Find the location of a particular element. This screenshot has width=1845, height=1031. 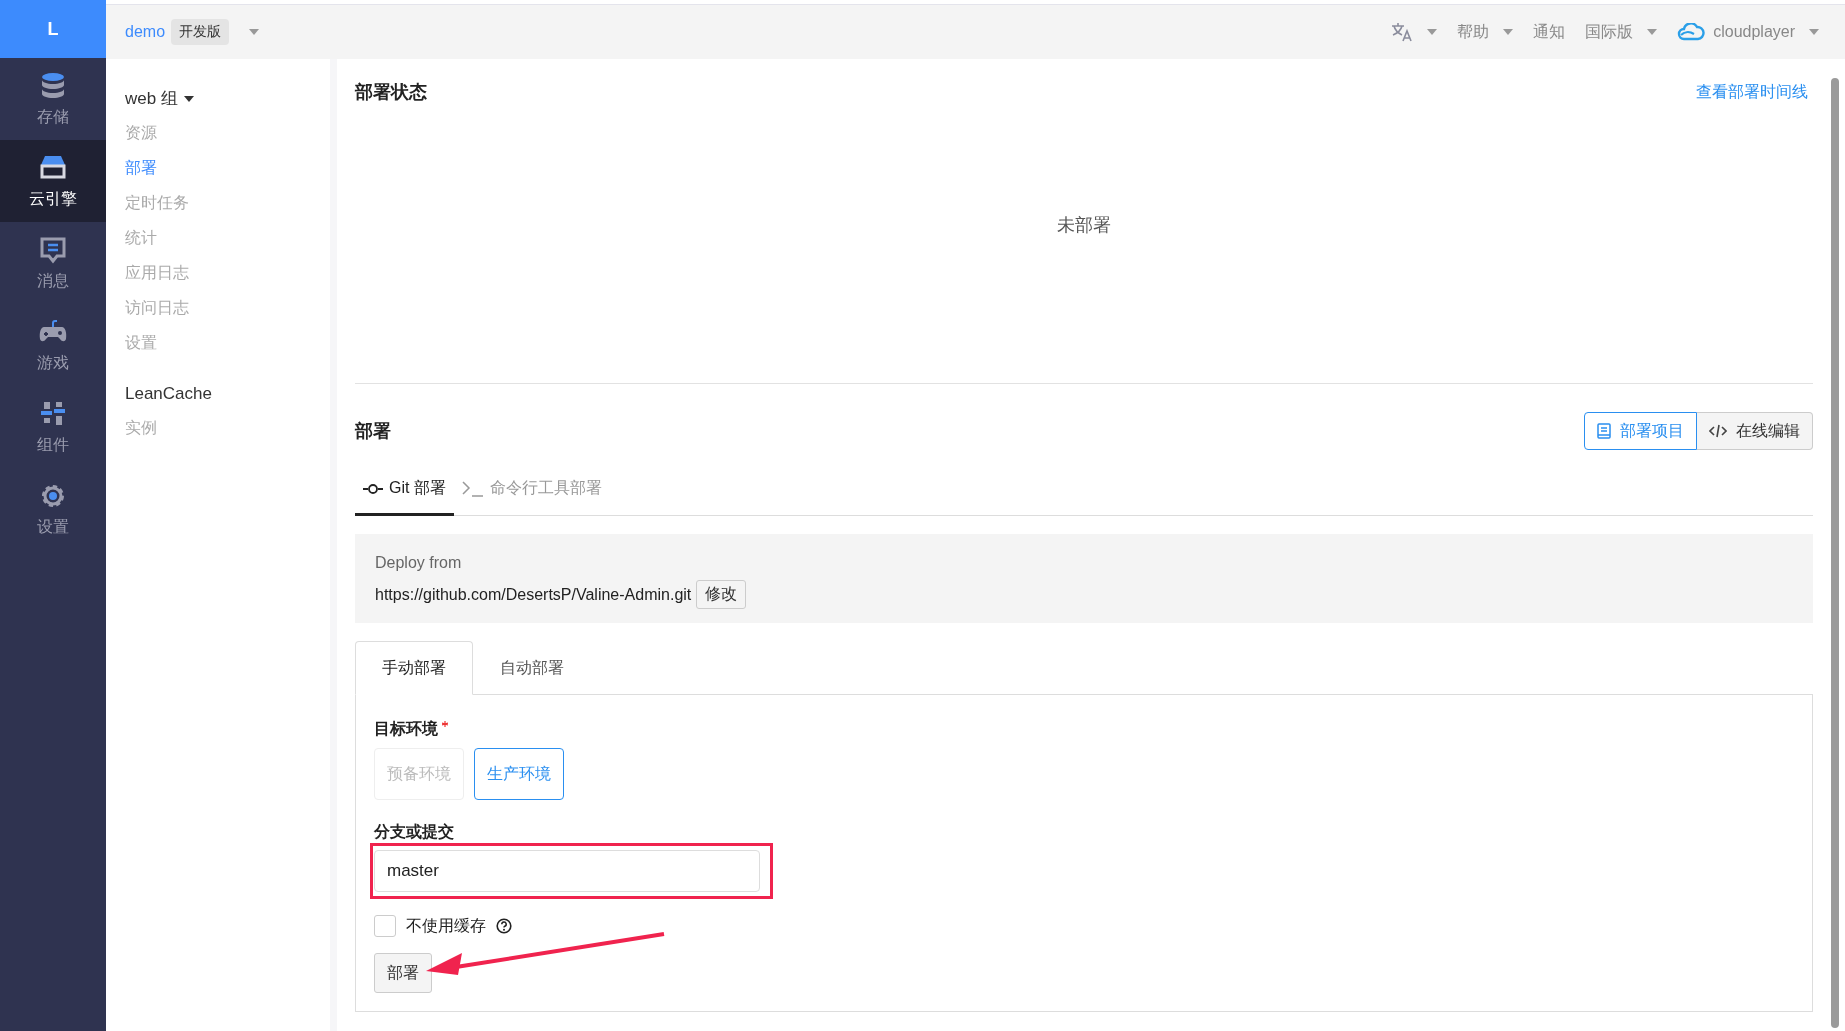

rail-item: 游戏 is located at coordinates (53, 345).